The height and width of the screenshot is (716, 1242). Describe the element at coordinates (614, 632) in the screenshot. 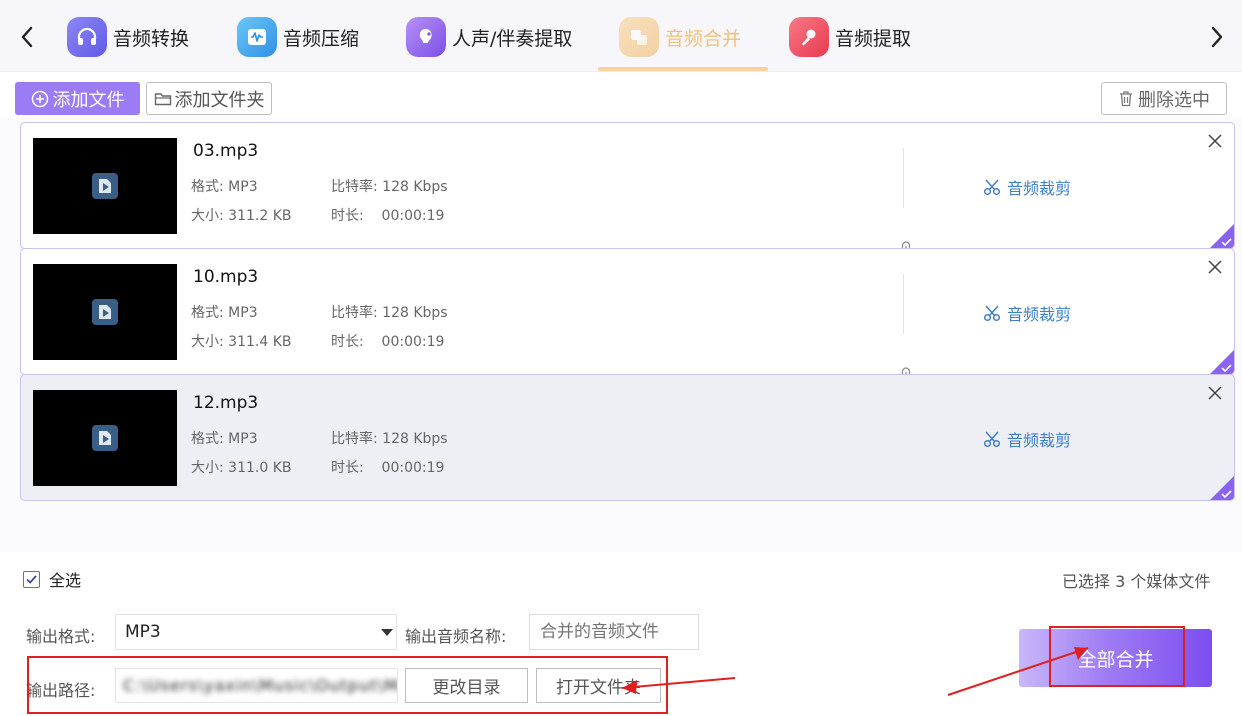

I see `output-name-input` at that location.